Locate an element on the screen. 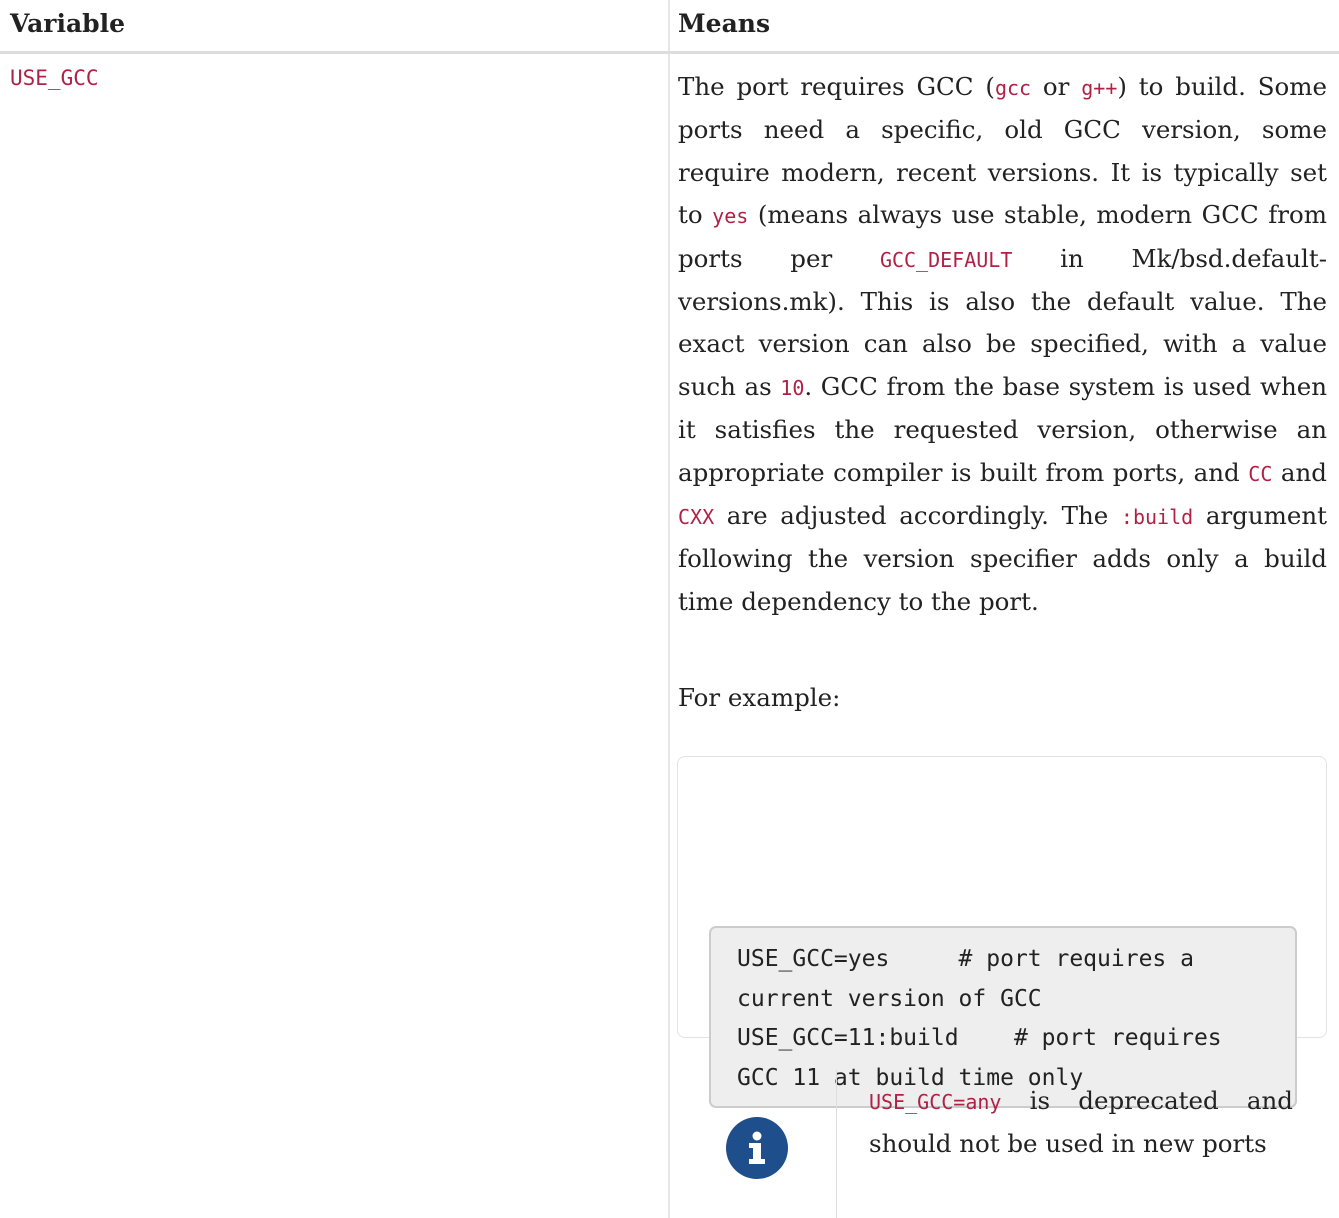  inline-code: GCC_DEFAULT is located at coordinates (946, 259).